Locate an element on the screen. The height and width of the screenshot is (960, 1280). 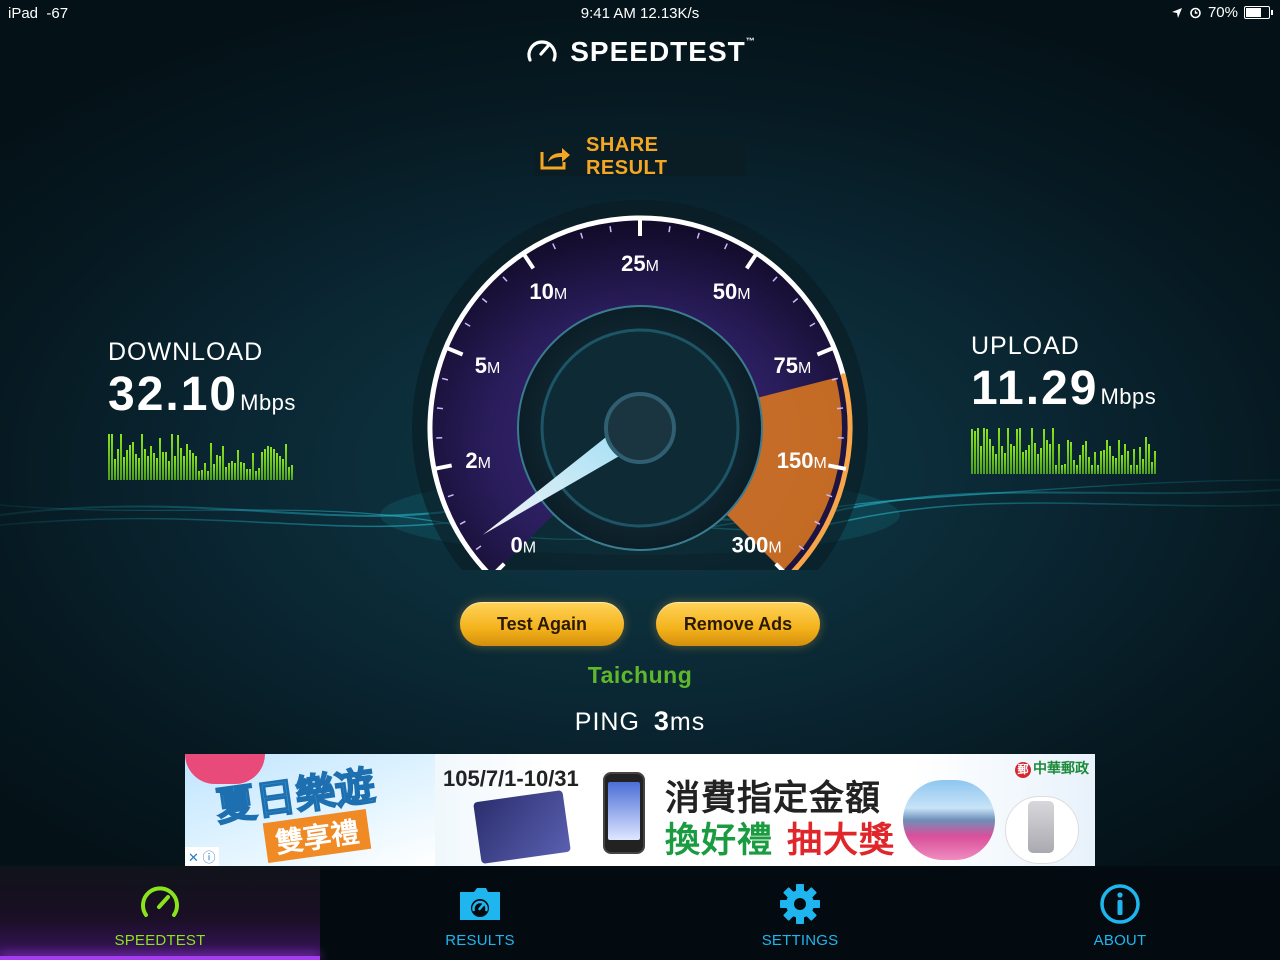
mount-fuji-image is located at coordinates (949, 820).